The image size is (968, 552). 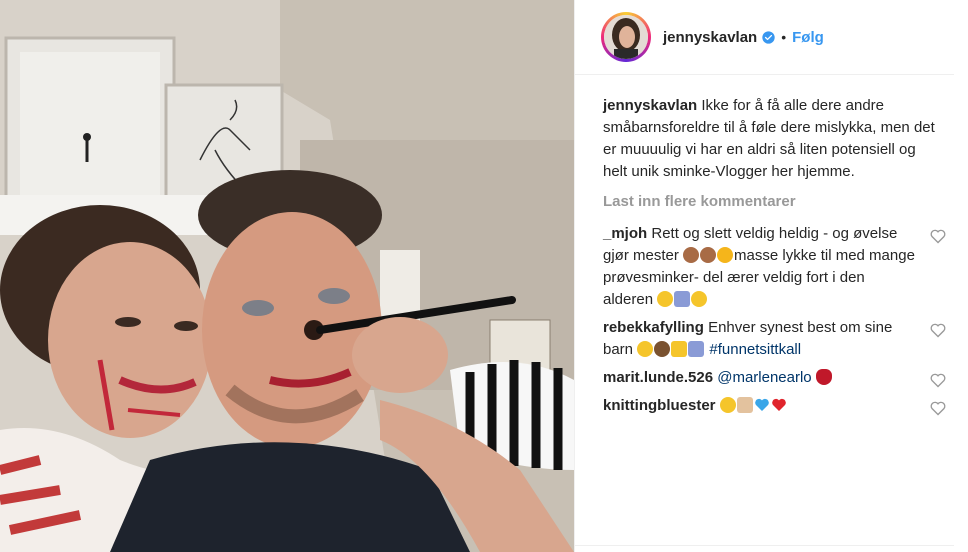 I want to click on wink-emoji-icon, so click(x=665, y=299).